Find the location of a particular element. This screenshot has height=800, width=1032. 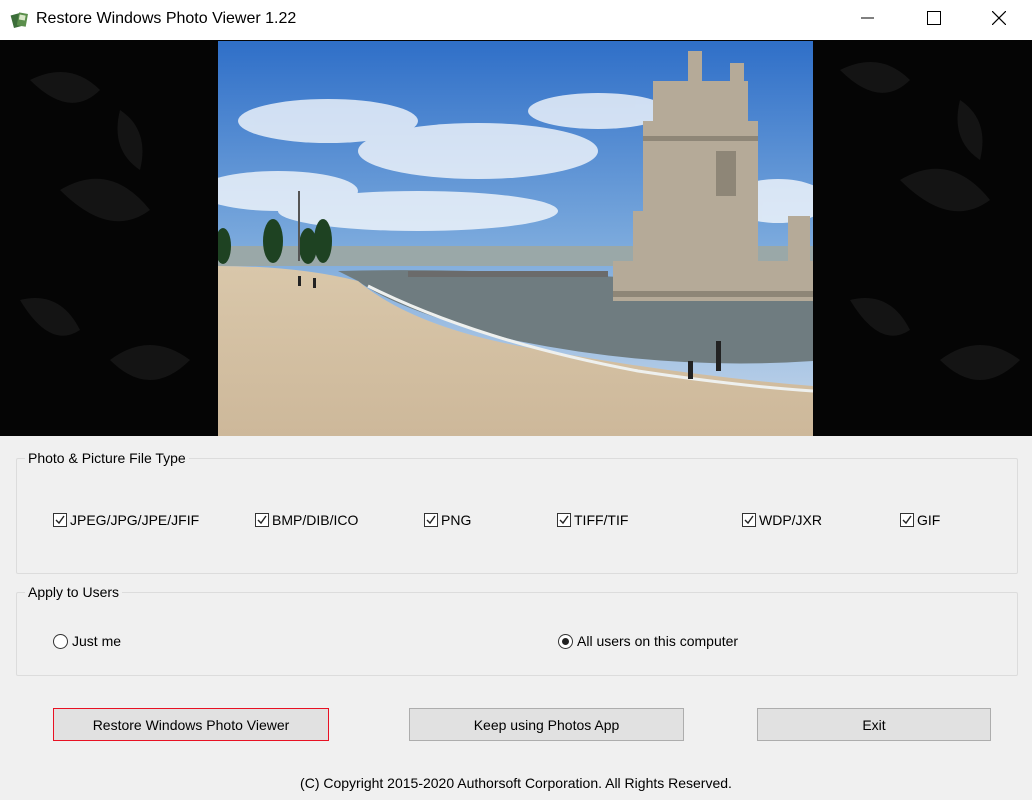

file-type-legend: Photo & Picture File Type is located at coordinates (107, 458).